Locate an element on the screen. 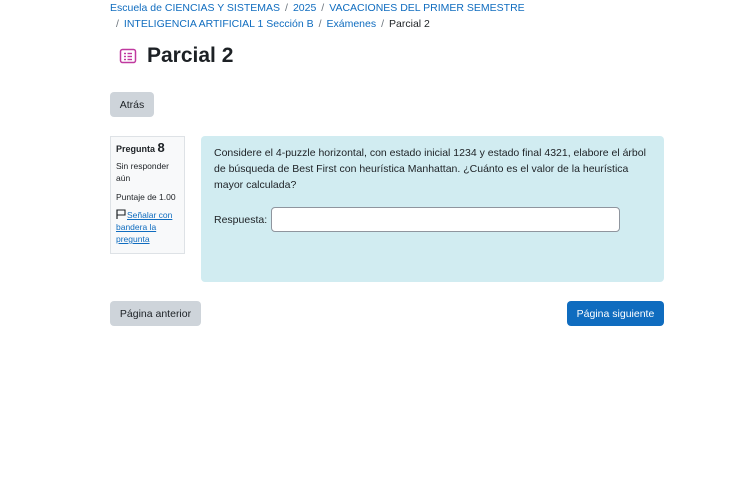 Image resolution: width=745 pixels, height=487 pixels. answer-input is located at coordinates (446, 219).